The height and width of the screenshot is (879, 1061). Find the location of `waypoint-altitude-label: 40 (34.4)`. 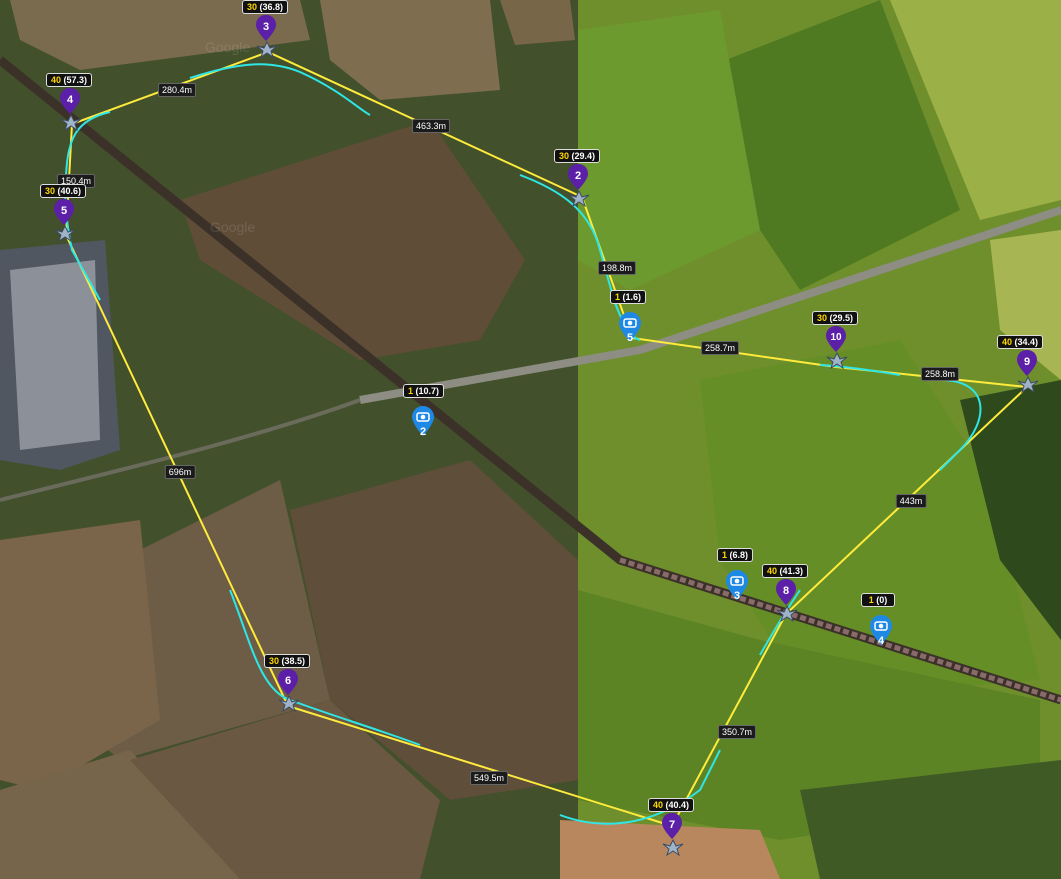

waypoint-altitude-label: 40 (34.4) is located at coordinates (1020, 342).